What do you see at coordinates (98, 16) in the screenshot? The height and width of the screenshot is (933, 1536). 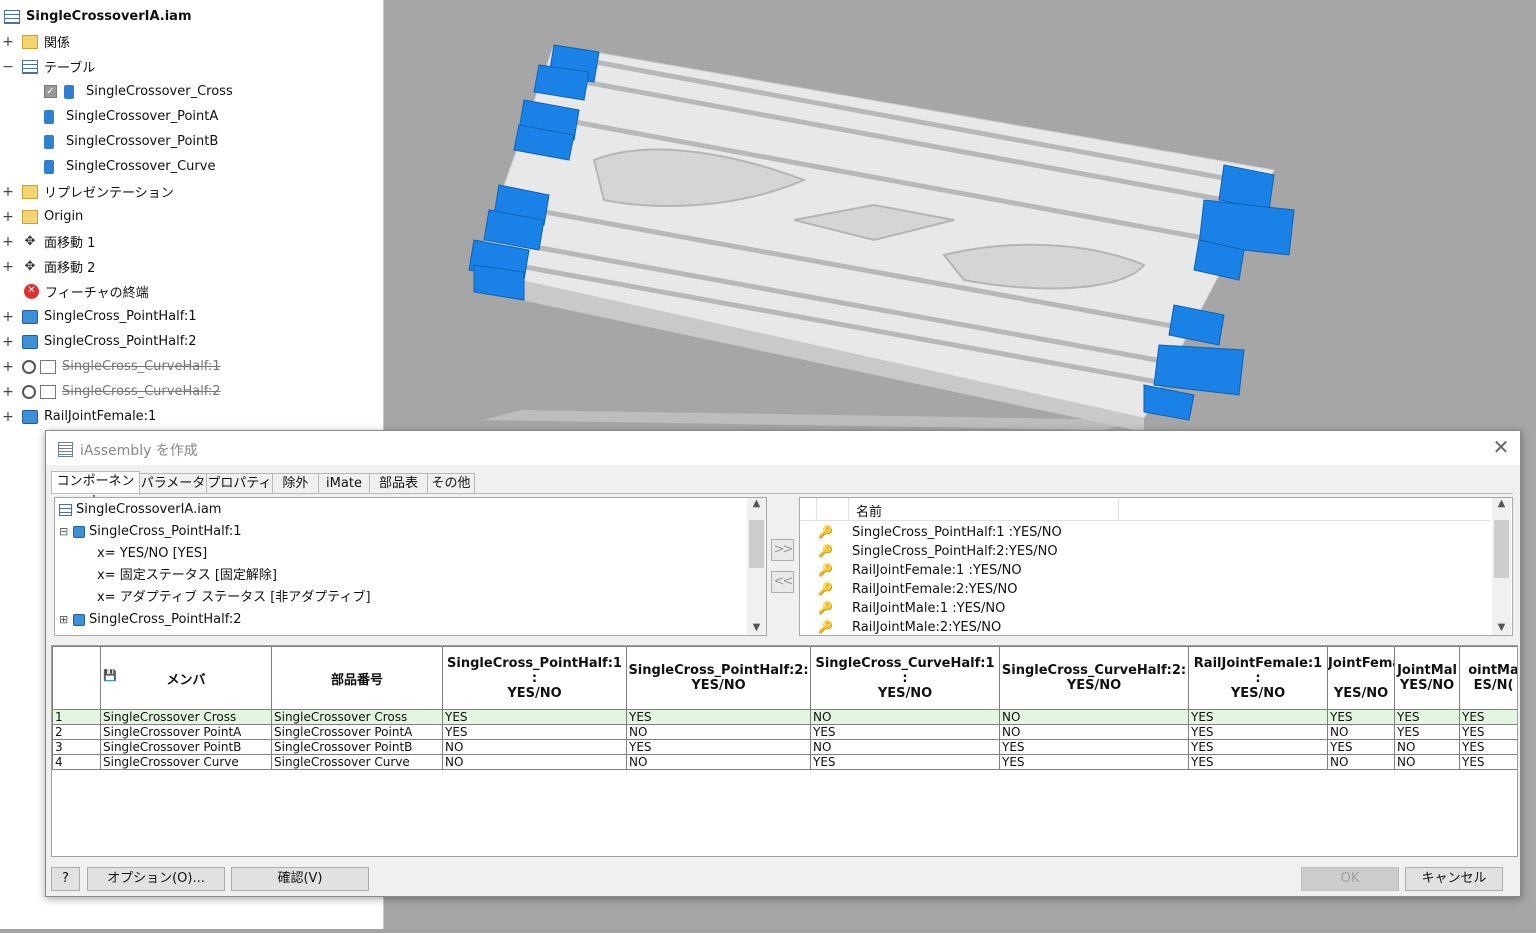 I see `browser-root: SingleCrossoverIA.iam` at bounding box center [98, 16].